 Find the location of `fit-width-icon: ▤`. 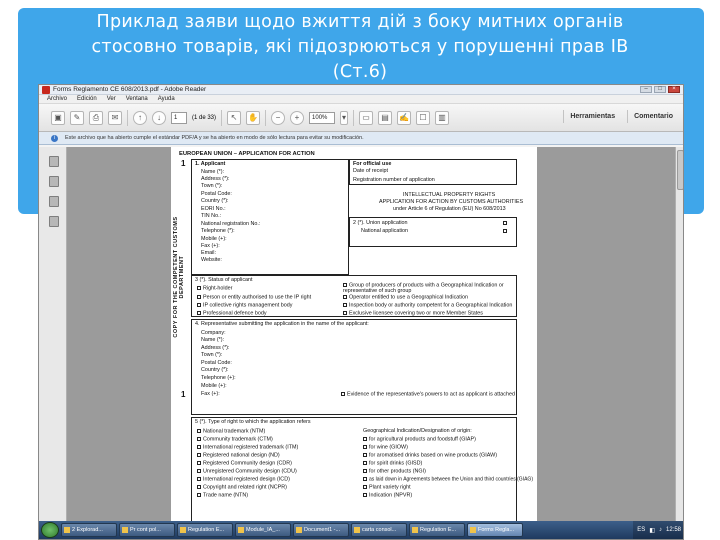

fit-width-icon: ▤ is located at coordinates (385, 117).